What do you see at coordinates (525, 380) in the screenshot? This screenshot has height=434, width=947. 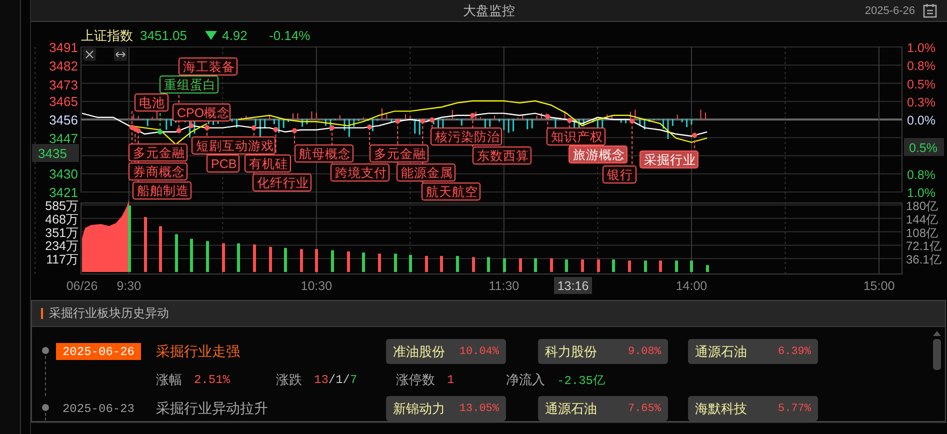 I see `stat-label: 净流入` at bounding box center [525, 380].